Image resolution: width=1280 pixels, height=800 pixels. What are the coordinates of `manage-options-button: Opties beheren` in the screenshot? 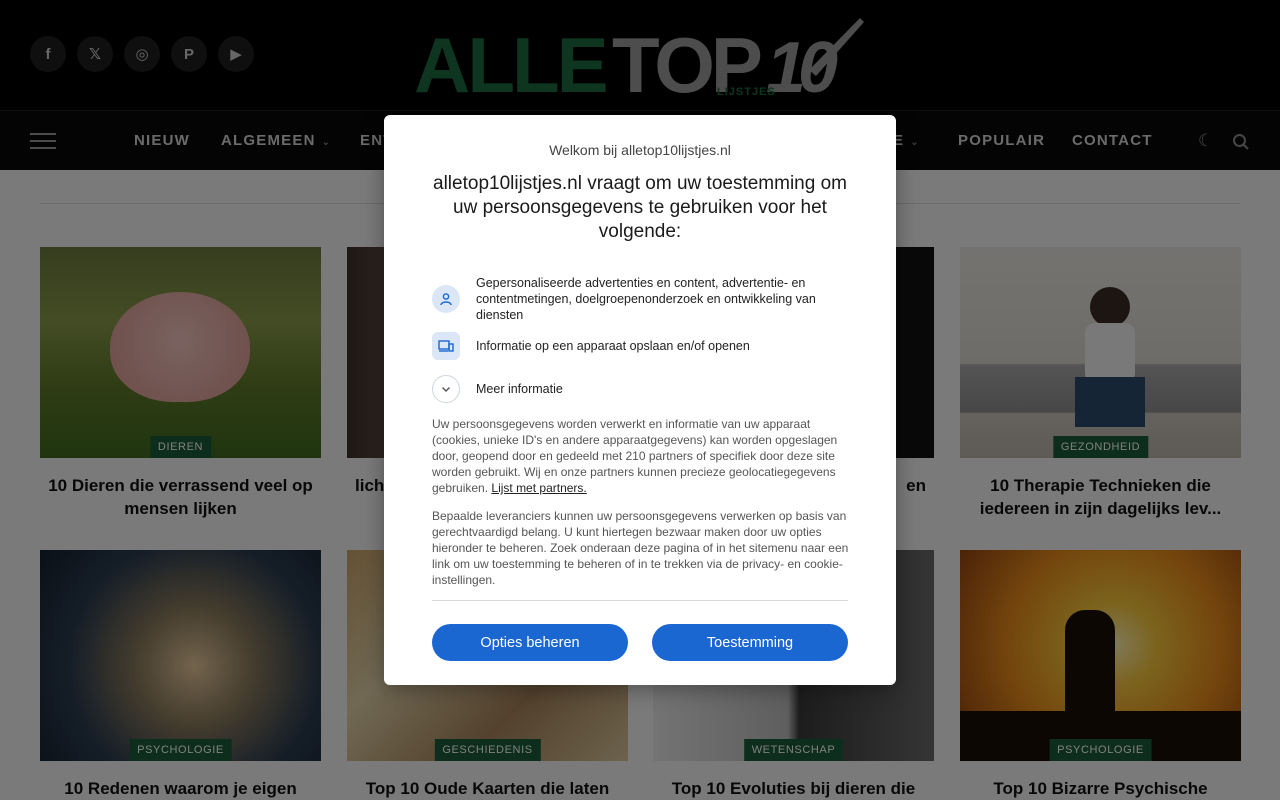 It's located at (530, 642).